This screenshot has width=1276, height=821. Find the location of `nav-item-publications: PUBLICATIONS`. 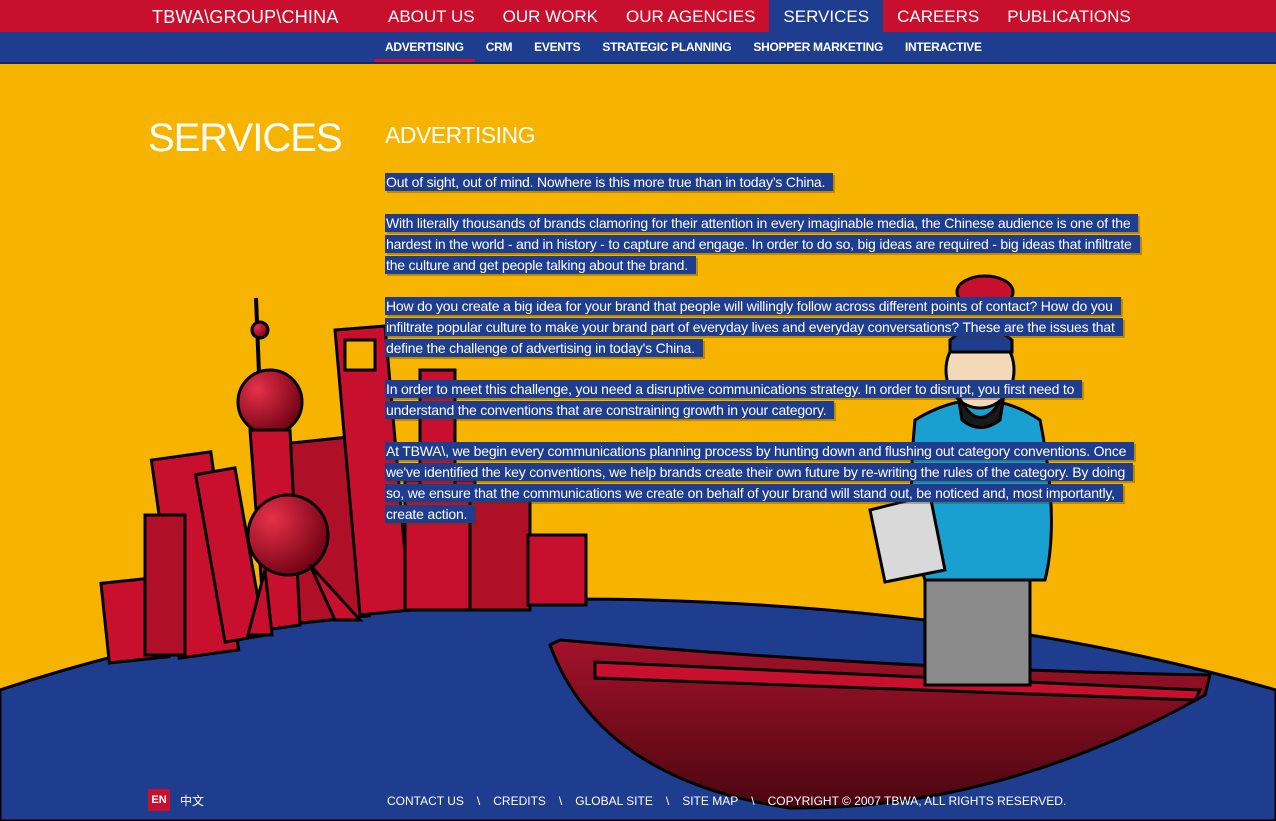

nav-item-publications: PUBLICATIONS is located at coordinates (1068, 16).